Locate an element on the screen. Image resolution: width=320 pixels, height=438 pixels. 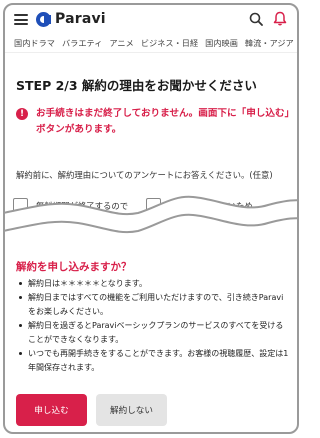
app-header: Paravi is located at coordinates (151, 19).